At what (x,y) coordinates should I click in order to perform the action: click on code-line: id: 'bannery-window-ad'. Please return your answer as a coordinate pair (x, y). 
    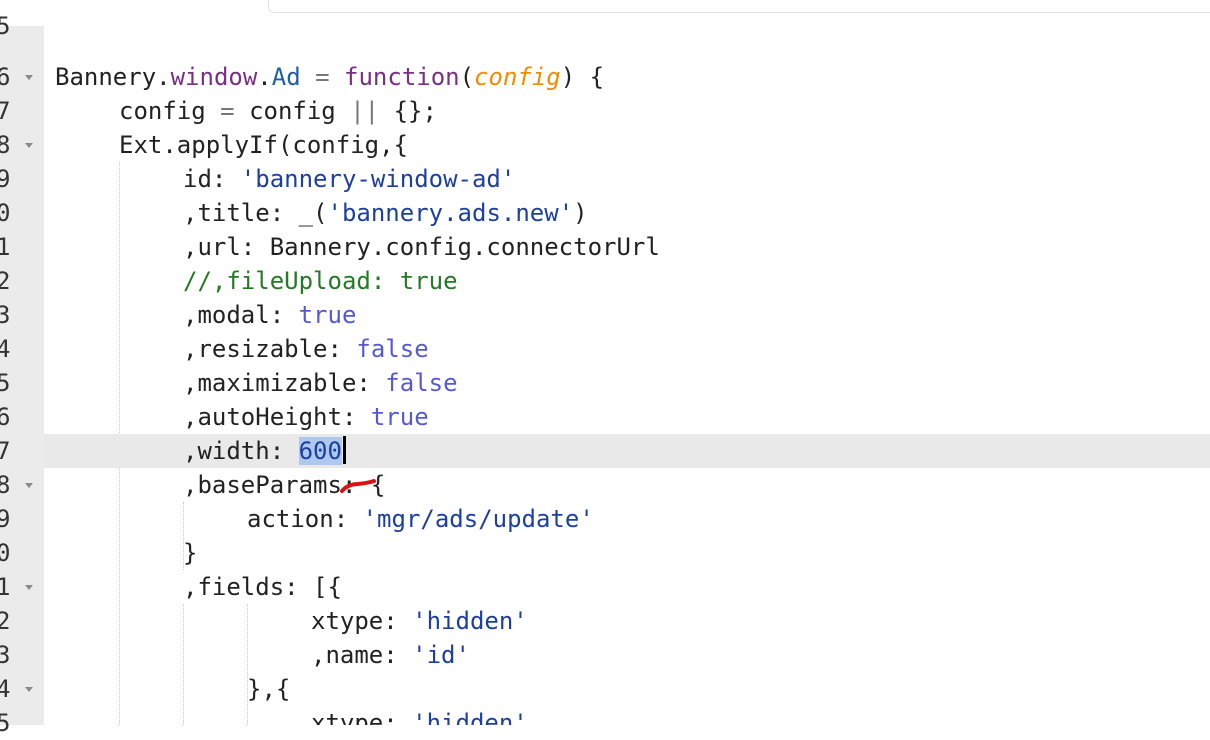
    Looking at the image, I should click on (349, 179).